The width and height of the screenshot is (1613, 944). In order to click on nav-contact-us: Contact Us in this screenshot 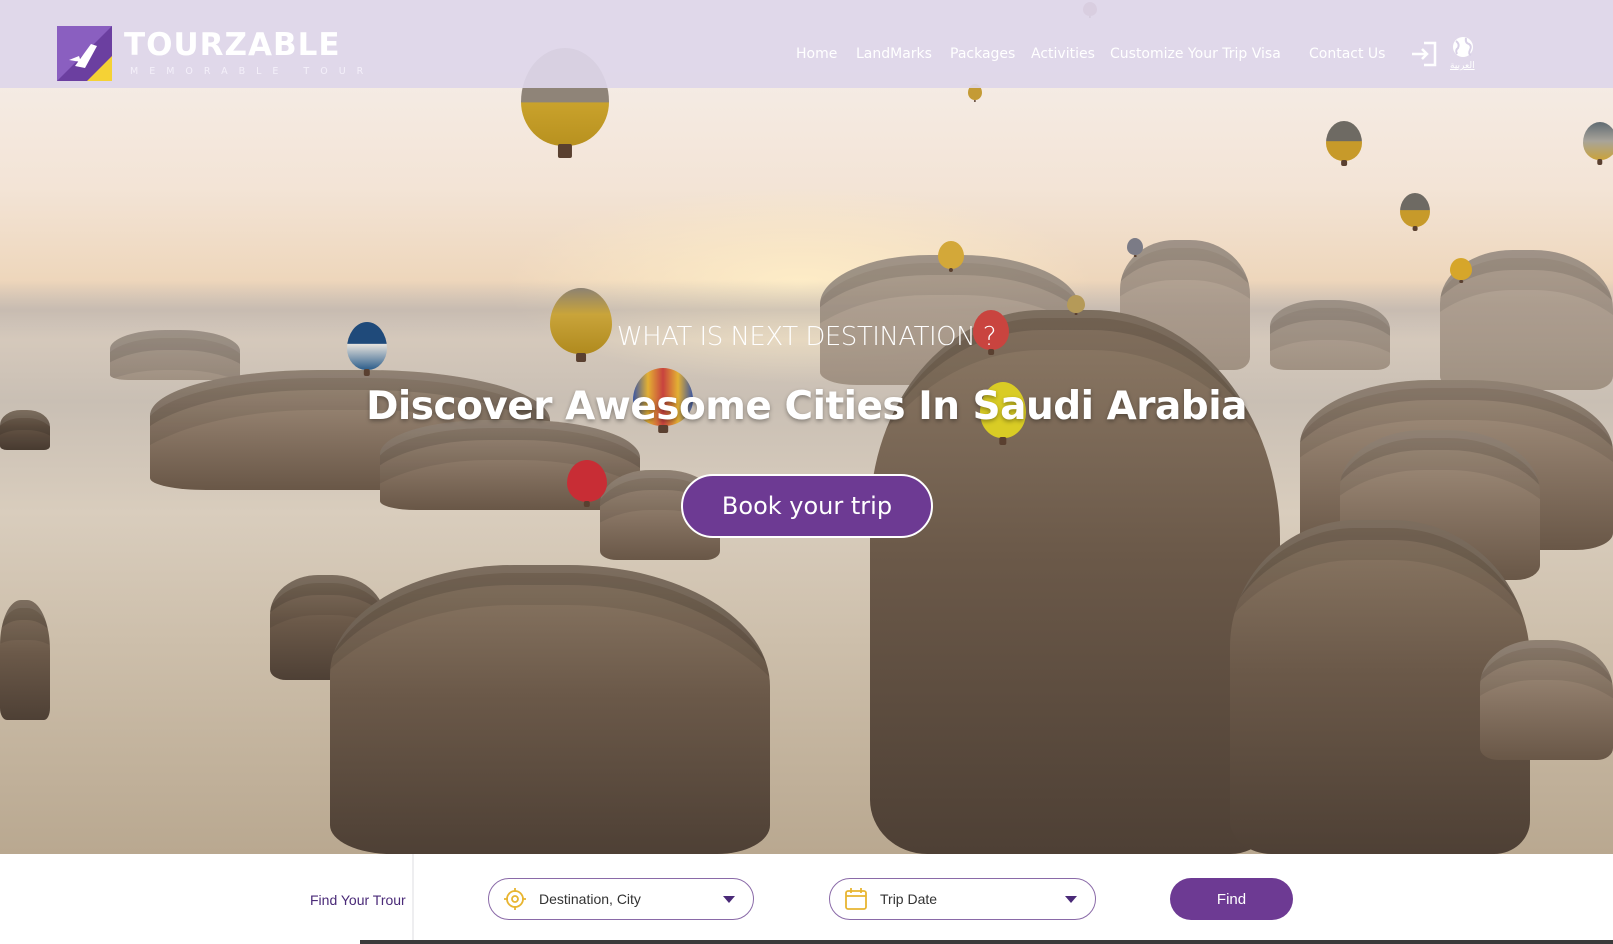, I will do `click(1347, 54)`.